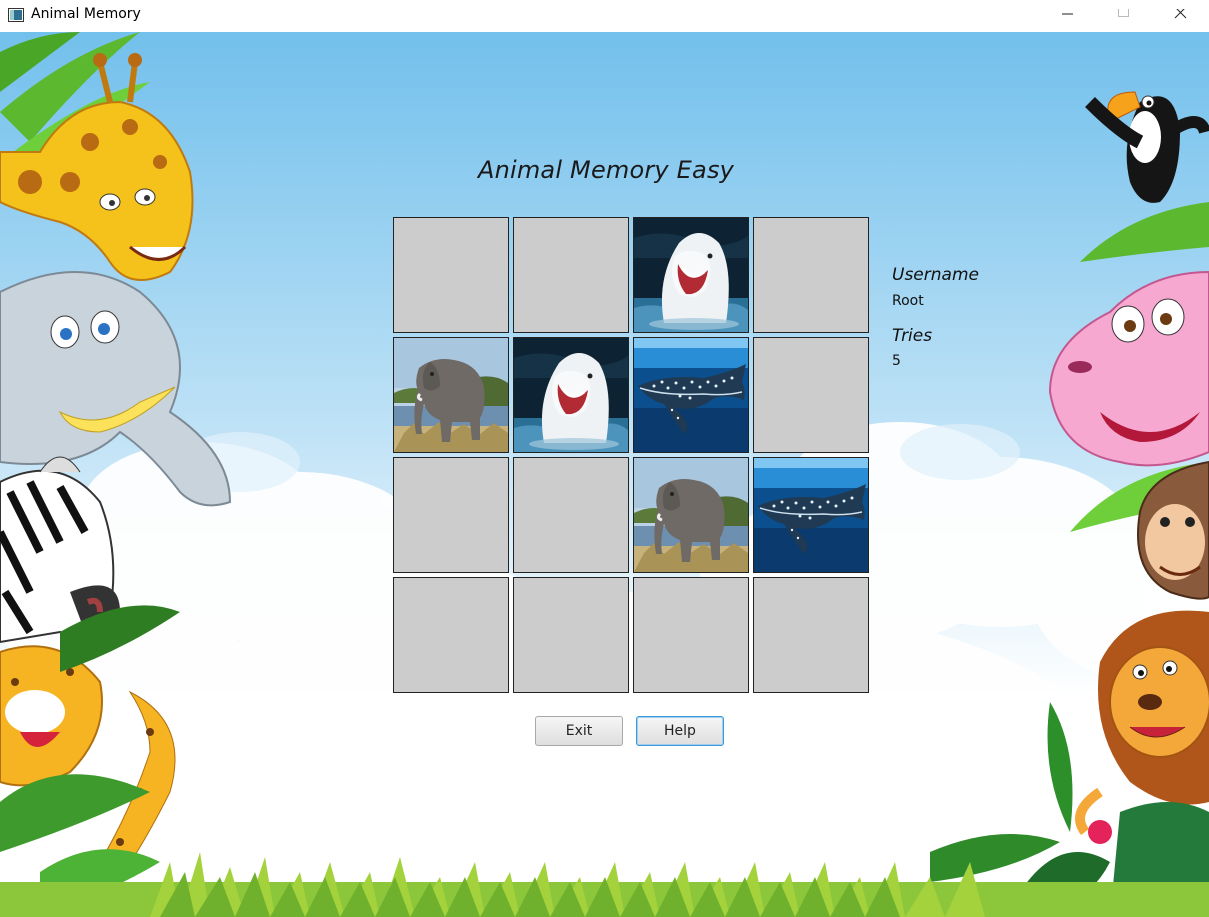 This screenshot has width=1209, height=917. I want to click on minimize-button, so click(1068, 16).